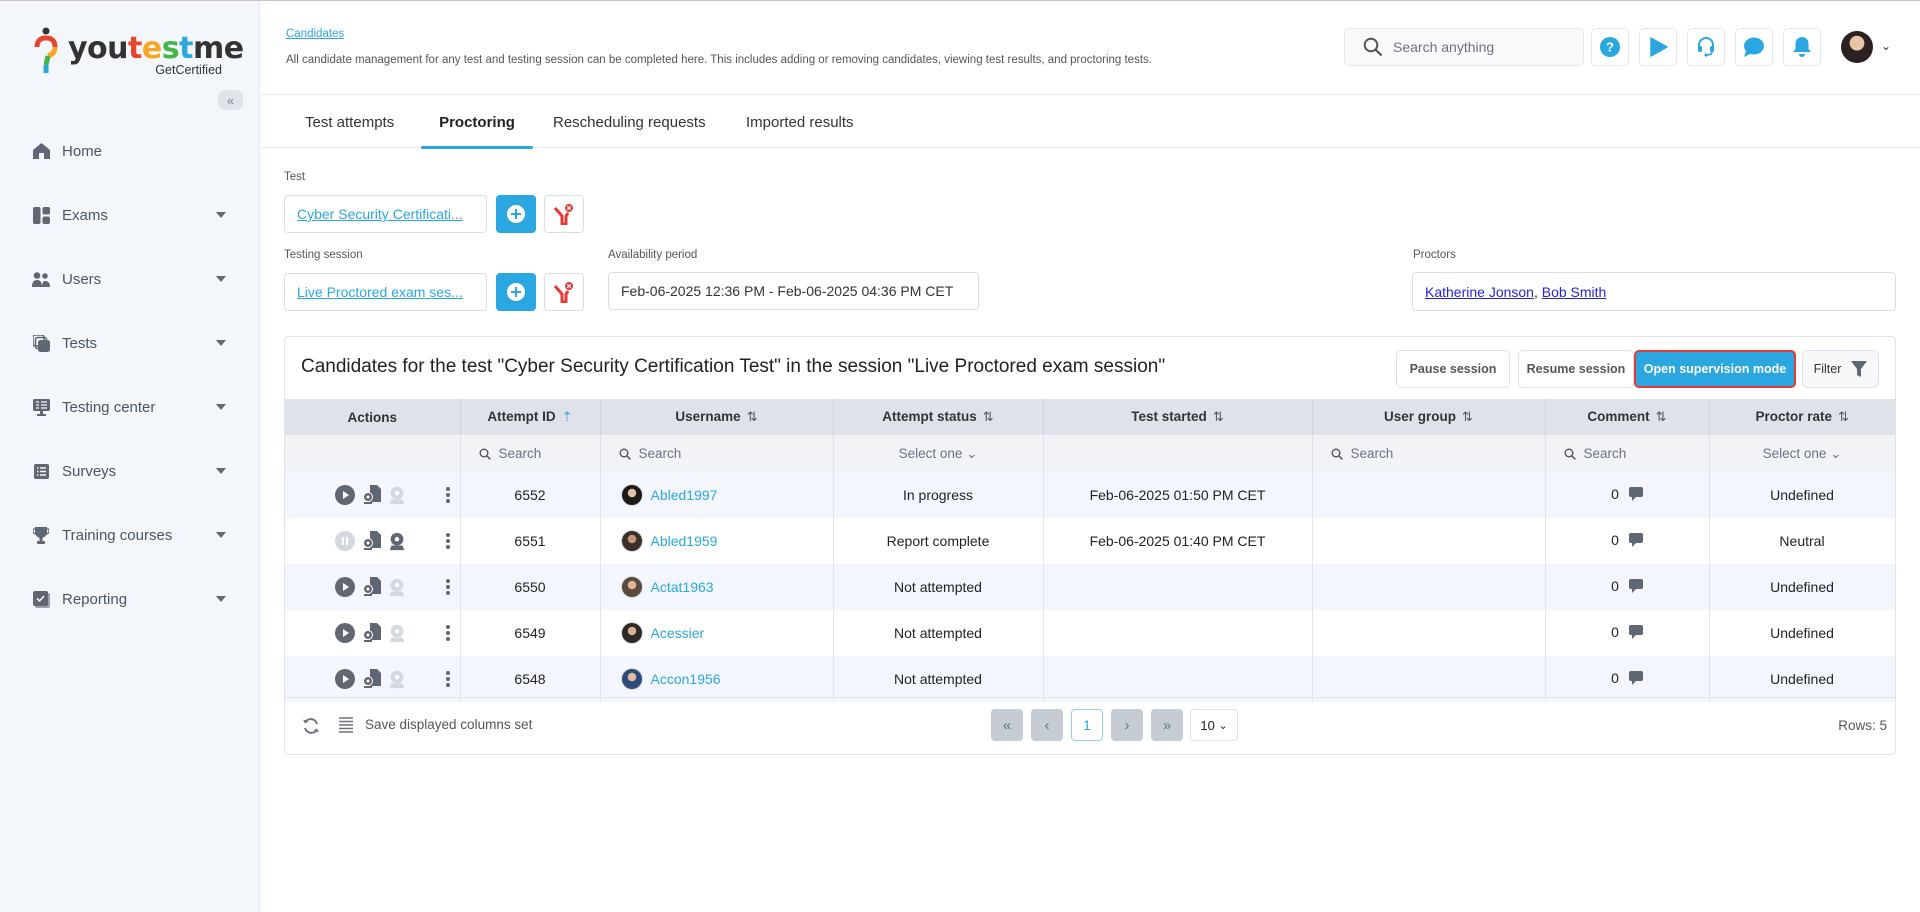  What do you see at coordinates (448, 724) in the screenshot?
I see `save-columns-set-link: Save displayed columns set` at bounding box center [448, 724].